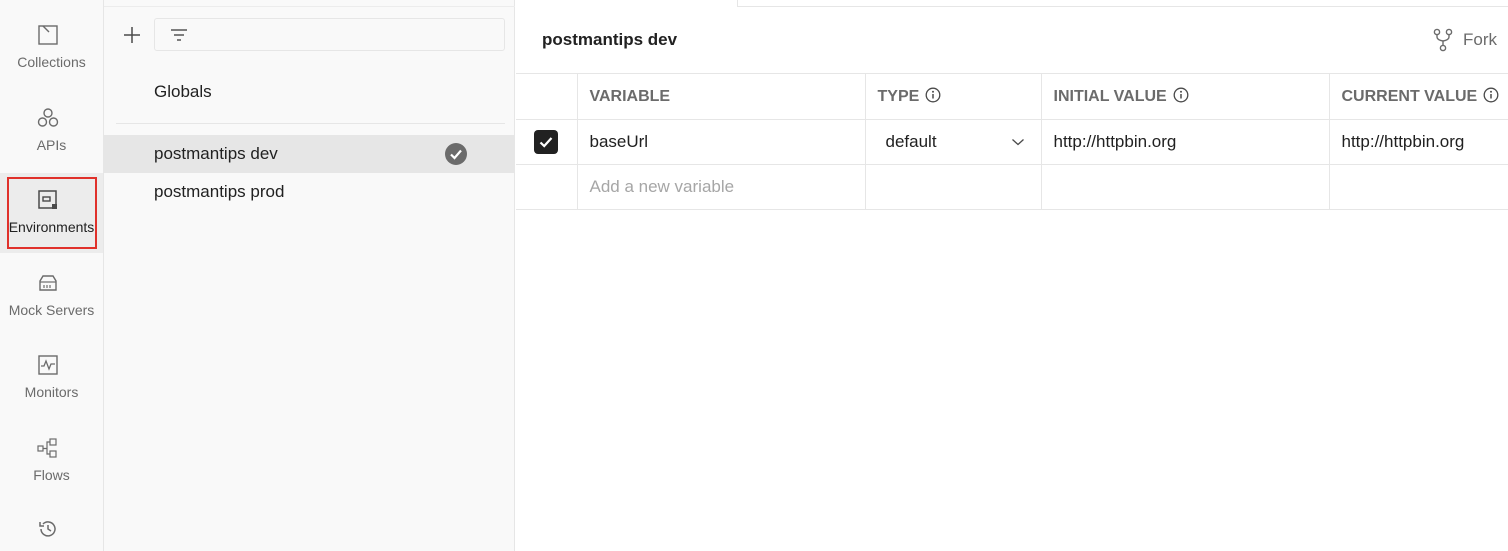  What do you see at coordinates (627, 3) in the screenshot?
I see `active-tab-stub` at bounding box center [627, 3].